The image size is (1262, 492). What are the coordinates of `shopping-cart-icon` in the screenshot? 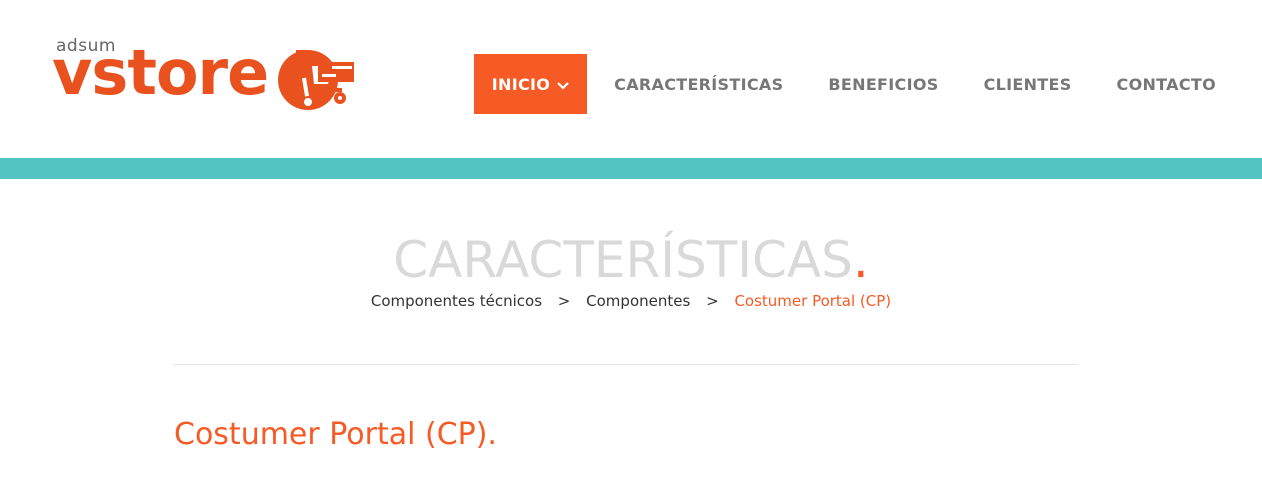 It's located at (318, 81).